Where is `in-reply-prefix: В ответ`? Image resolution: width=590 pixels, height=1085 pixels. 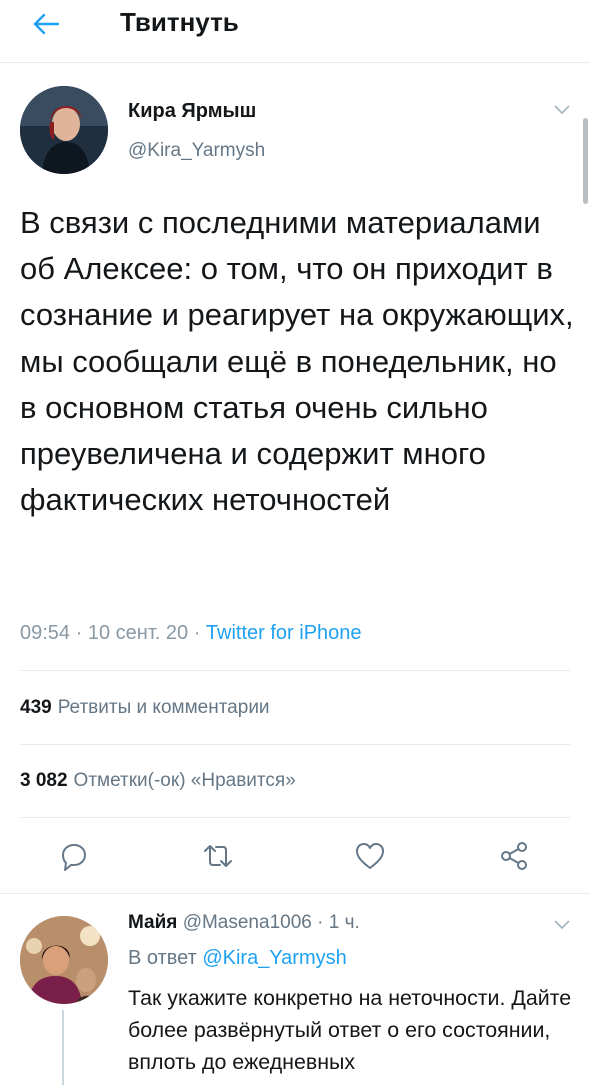
in-reply-prefix: В ответ is located at coordinates (162, 958).